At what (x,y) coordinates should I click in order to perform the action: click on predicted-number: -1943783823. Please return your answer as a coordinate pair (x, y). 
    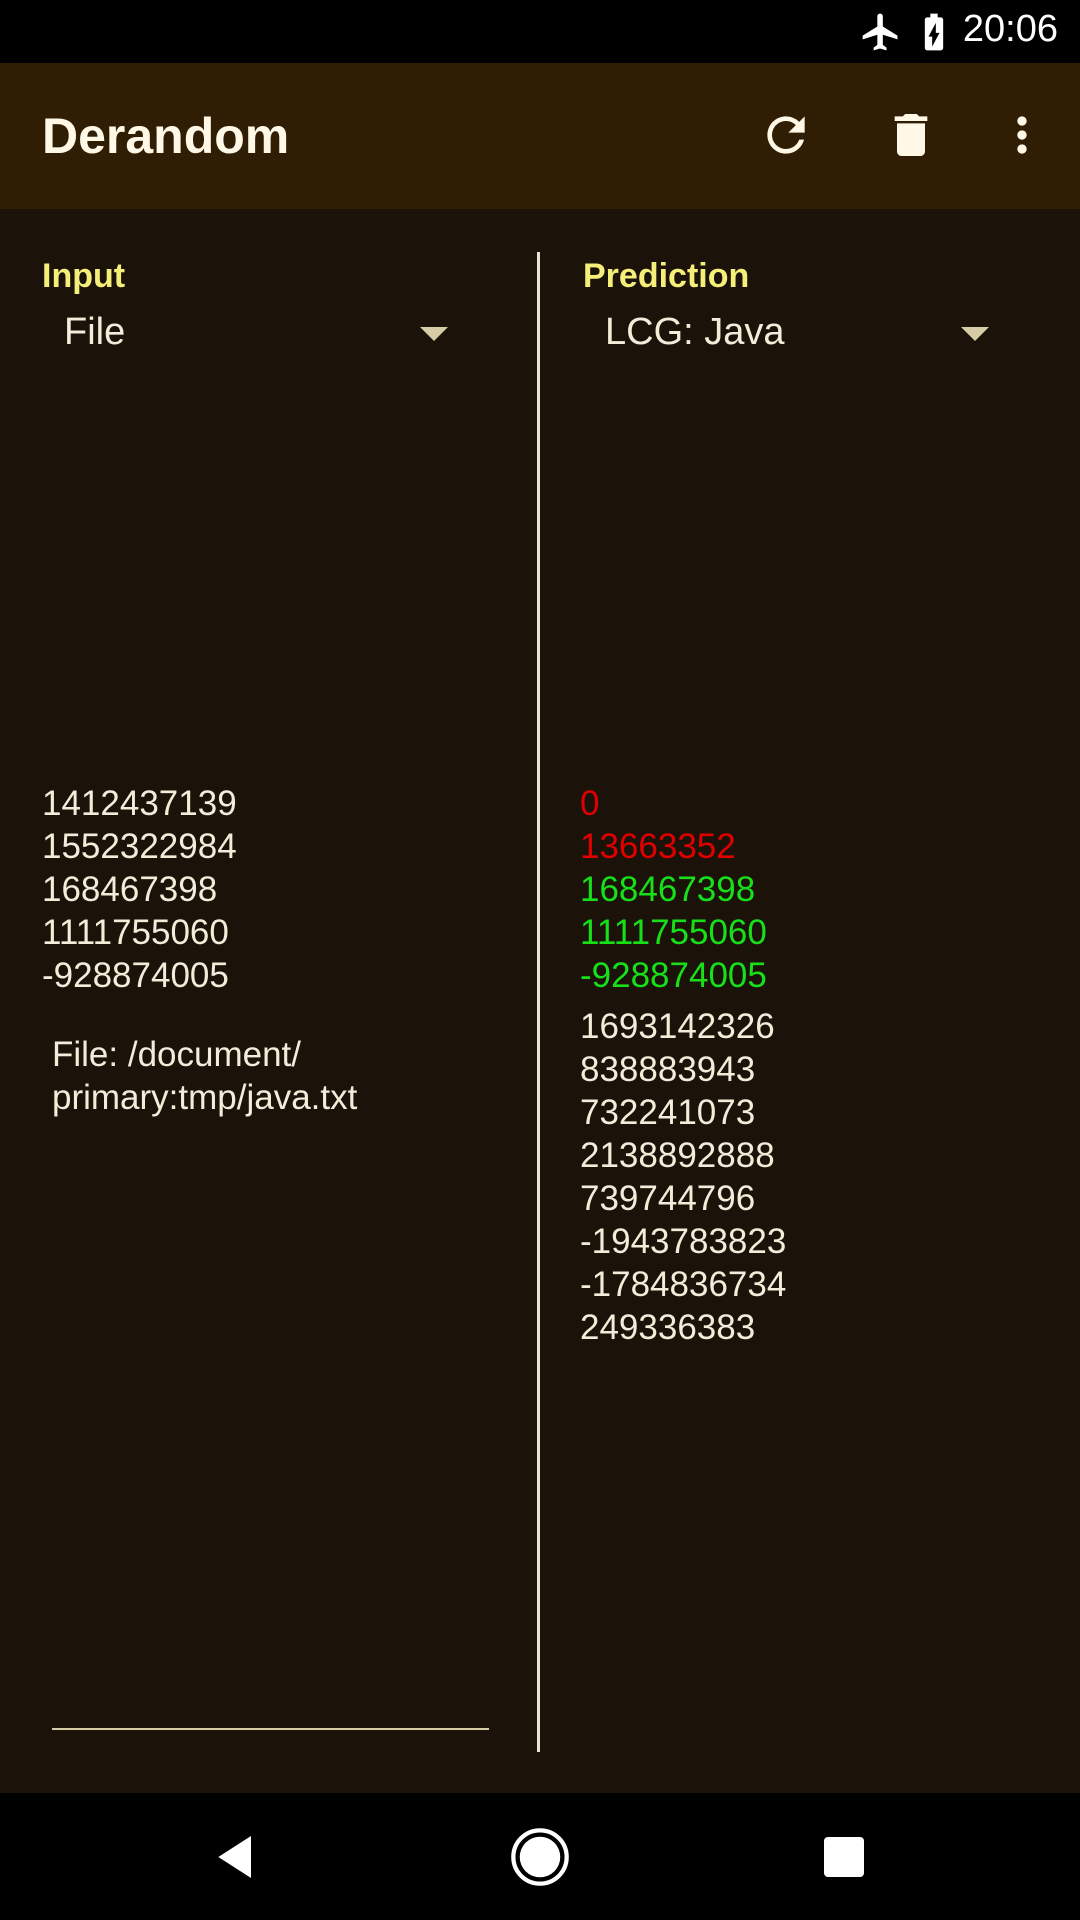
    Looking at the image, I should click on (683, 1241).